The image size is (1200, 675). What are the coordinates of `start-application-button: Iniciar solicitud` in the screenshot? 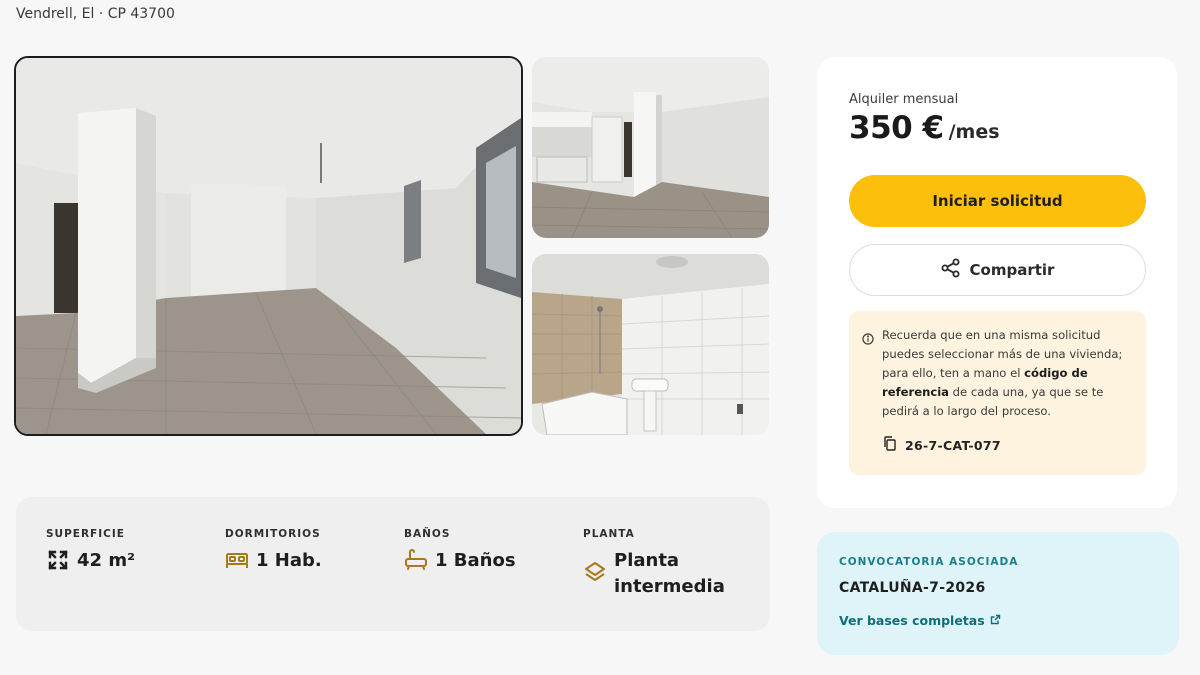 It's located at (997, 201).